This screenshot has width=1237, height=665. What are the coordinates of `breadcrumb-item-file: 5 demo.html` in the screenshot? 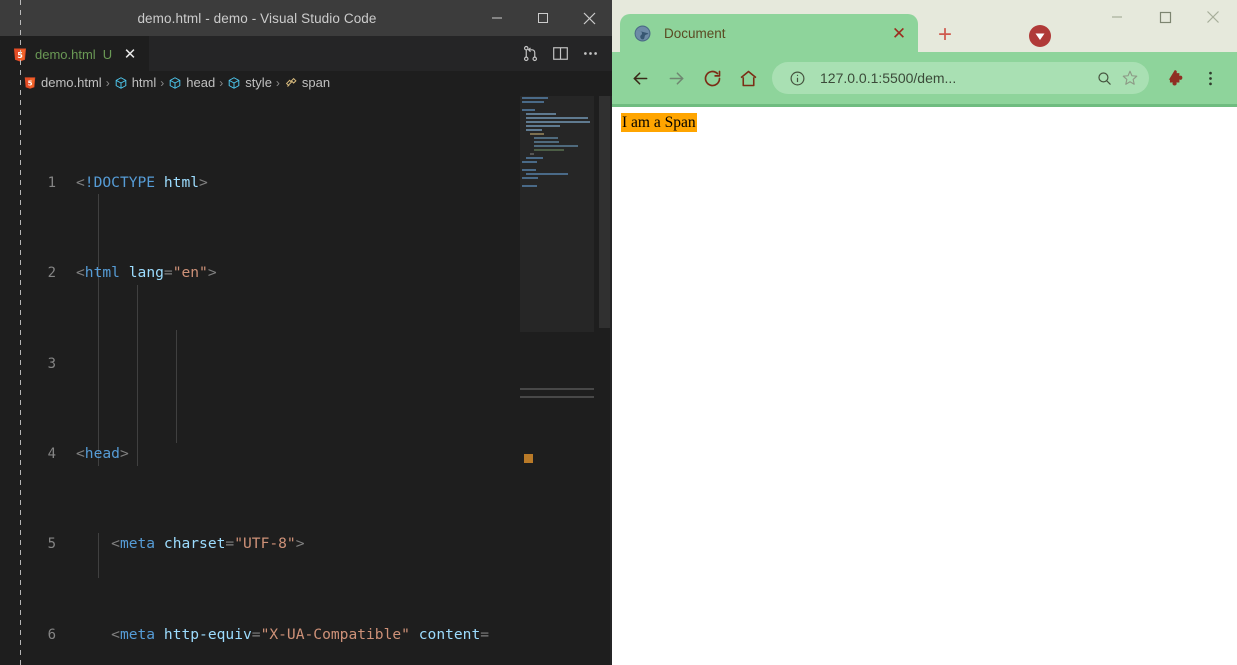 It's located at (62, 82).